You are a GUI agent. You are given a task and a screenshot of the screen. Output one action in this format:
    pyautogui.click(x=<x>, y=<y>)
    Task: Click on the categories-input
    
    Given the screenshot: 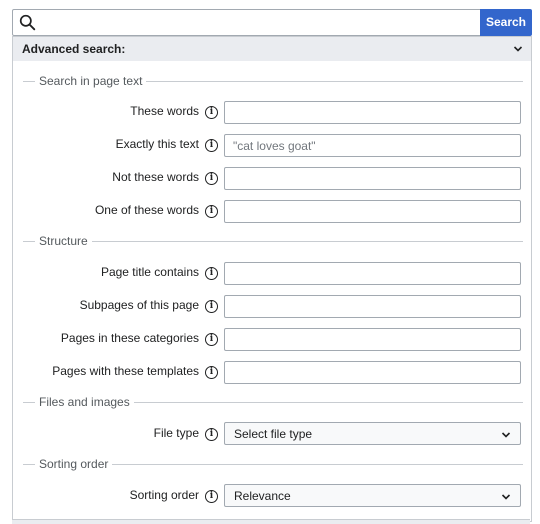 What is the action you would take?
    pyautogui.click(x=372, y=339)
    